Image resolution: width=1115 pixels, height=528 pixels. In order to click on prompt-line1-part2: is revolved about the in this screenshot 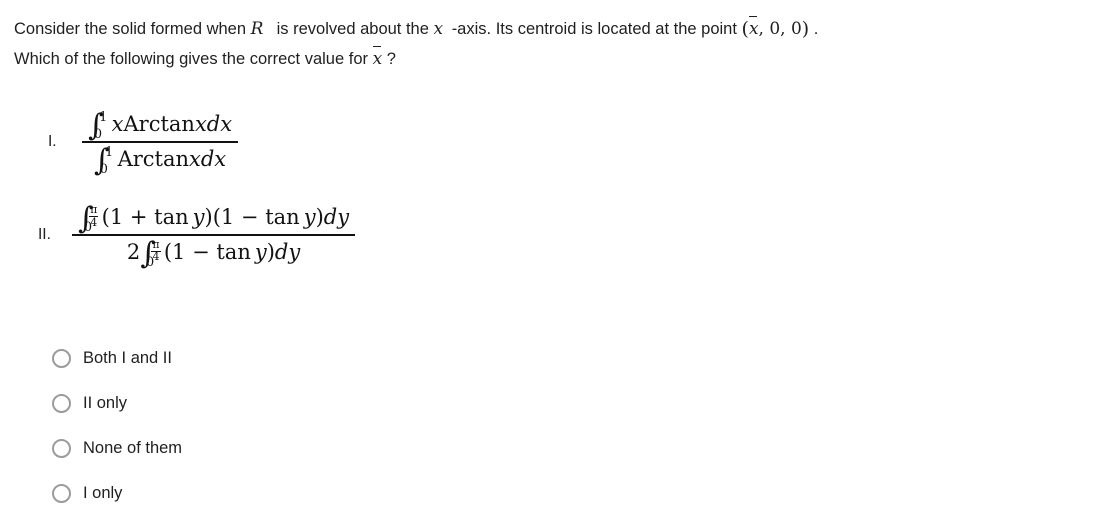, I will do `click(352, 29)`.